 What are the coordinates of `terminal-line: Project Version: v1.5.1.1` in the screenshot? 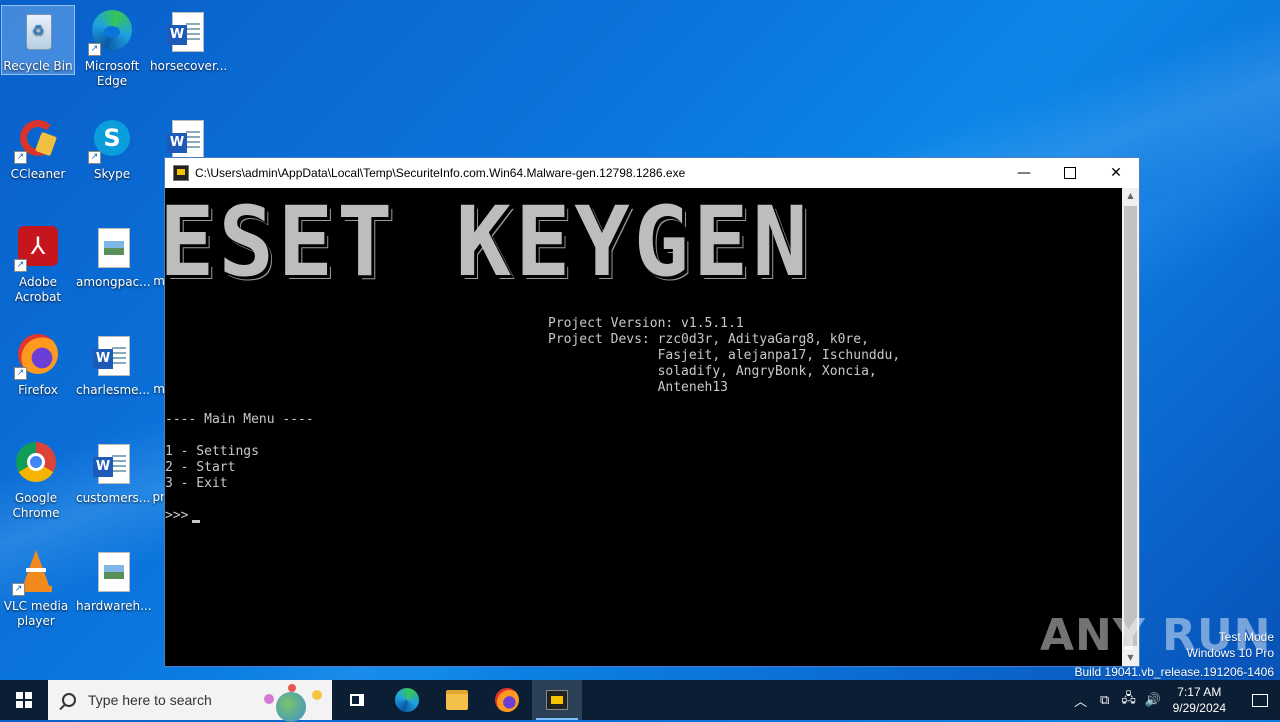 It's located at (646, 323).